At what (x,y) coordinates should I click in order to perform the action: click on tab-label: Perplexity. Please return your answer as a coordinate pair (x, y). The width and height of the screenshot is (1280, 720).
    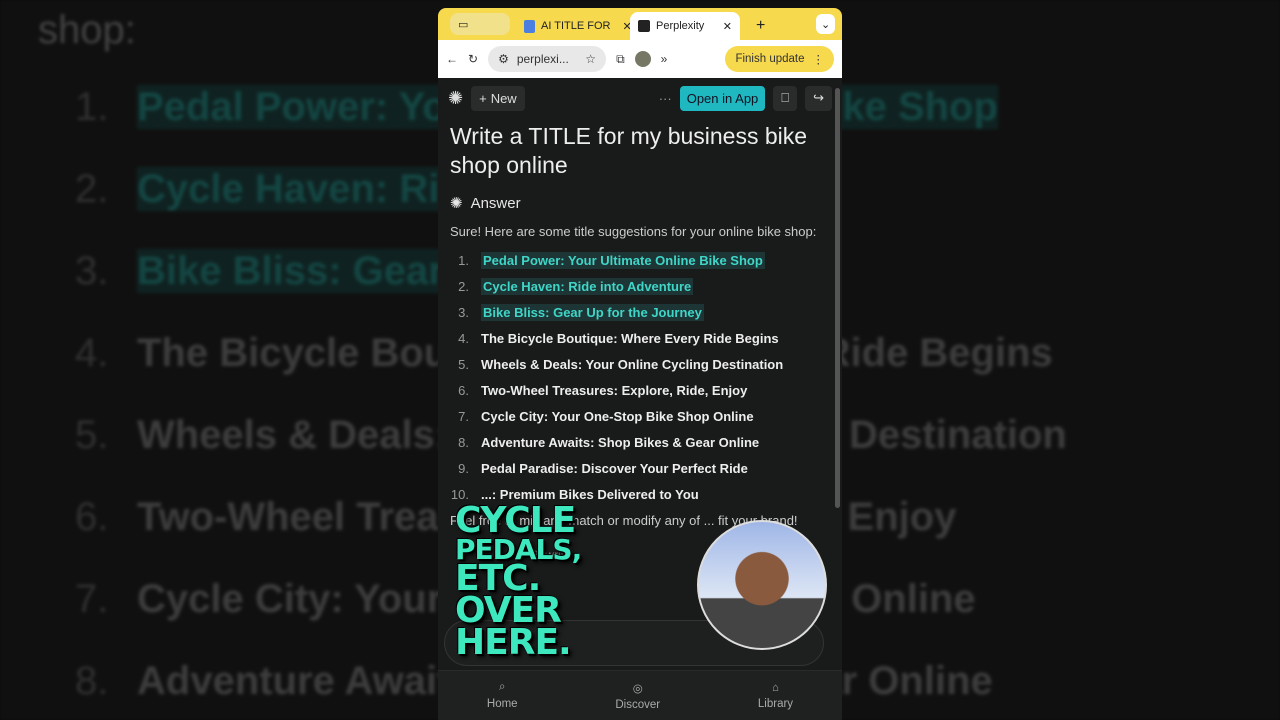
    Looking at the image, I should click on (680, 26).